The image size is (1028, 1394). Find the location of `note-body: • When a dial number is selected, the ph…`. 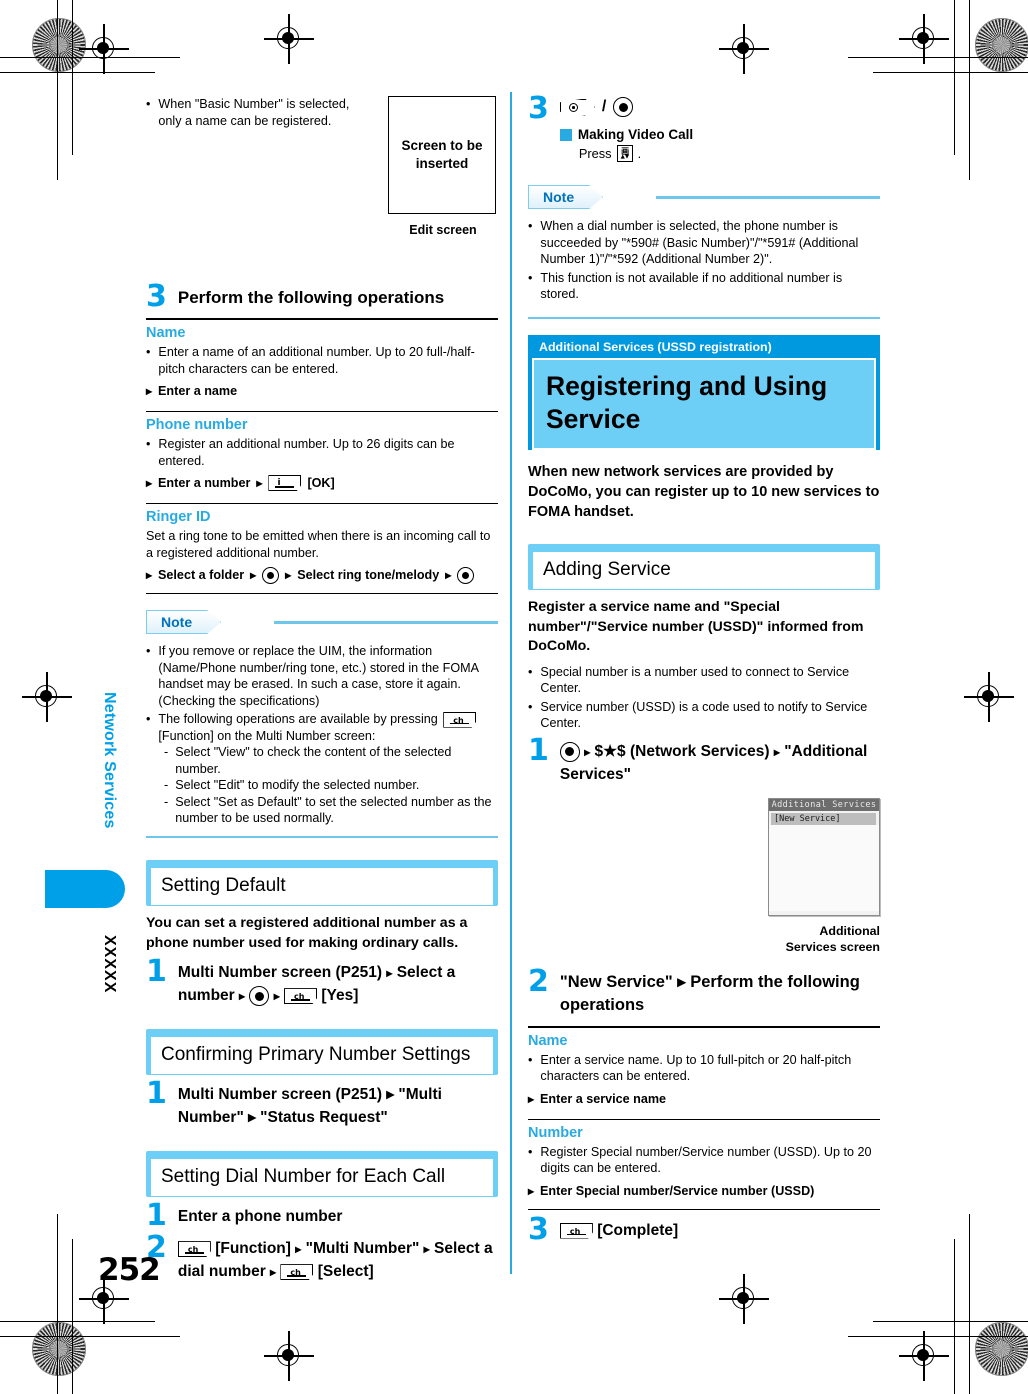

note-body: • When a dial number is selected, the ph… is located at coordinates (704, 260).